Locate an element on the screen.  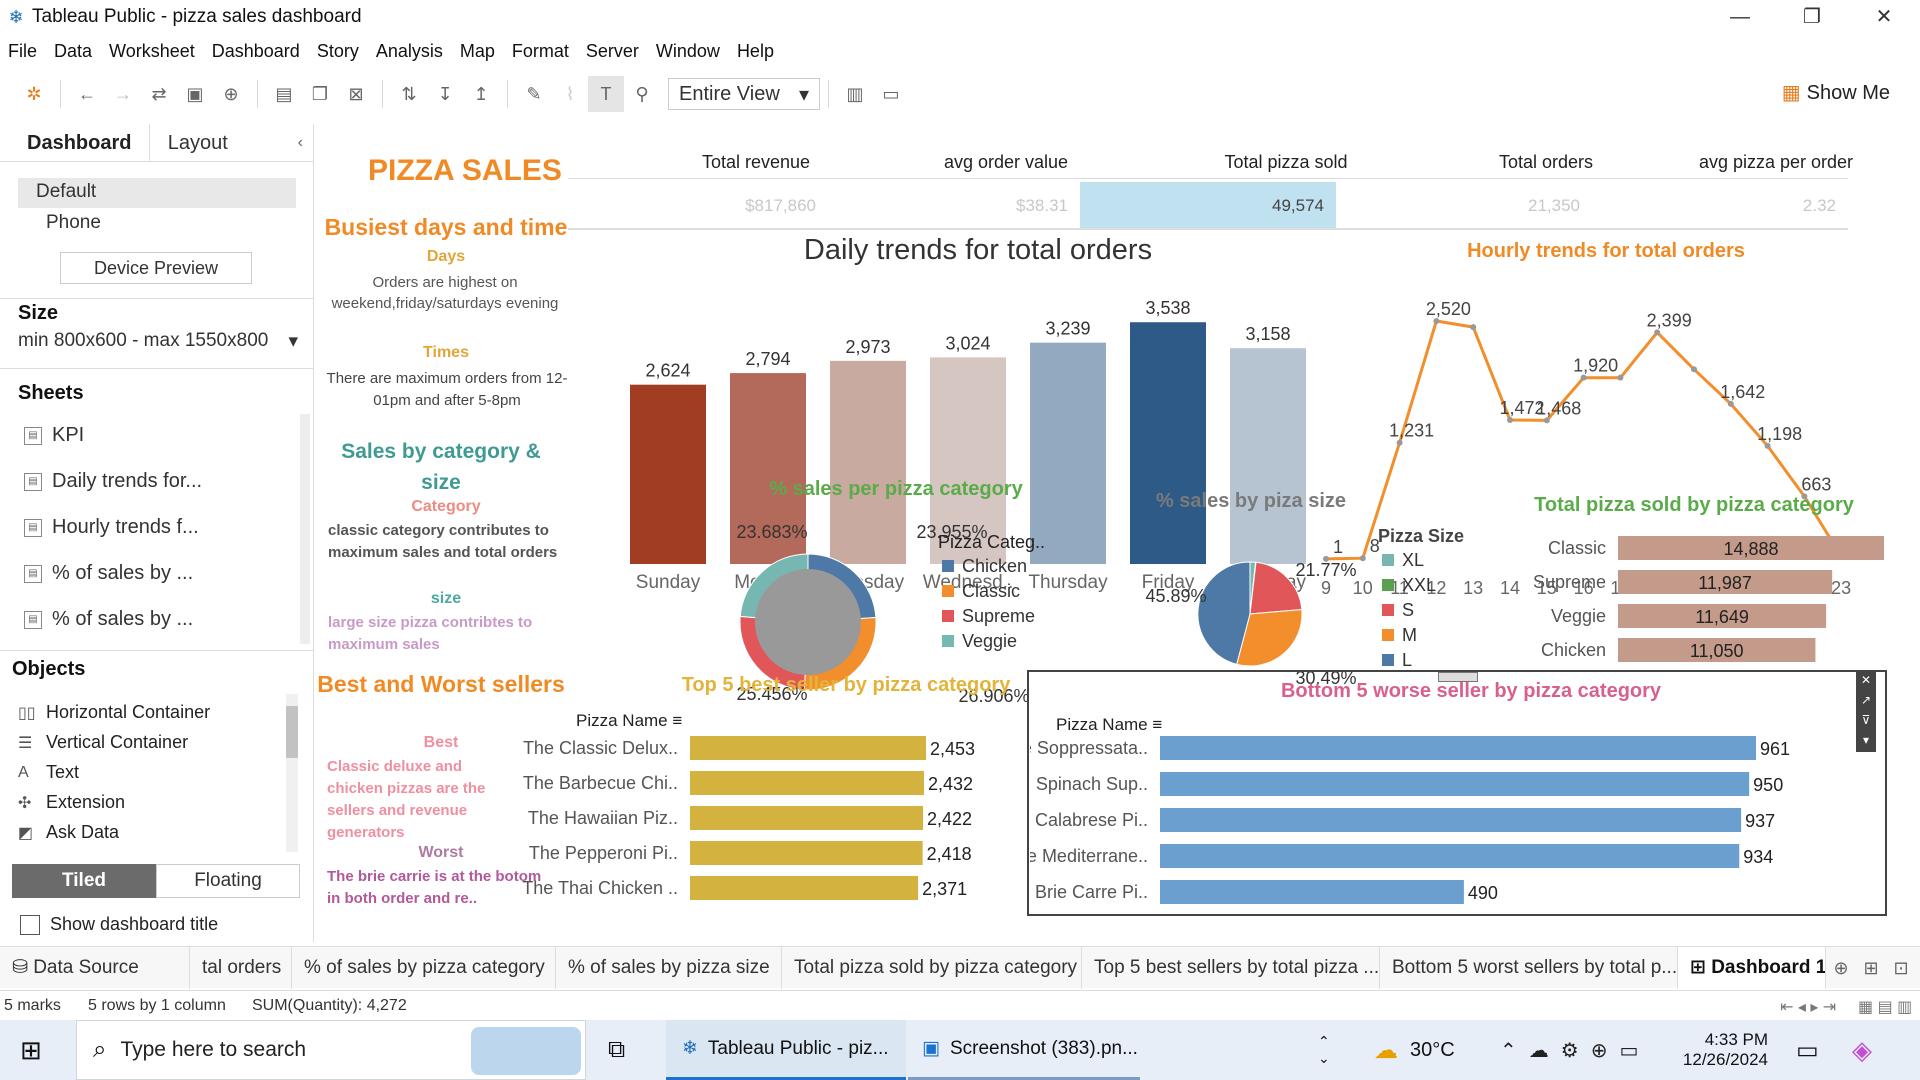
show-me-button: ▦ Show Me is located at coordinates (1836, 92).